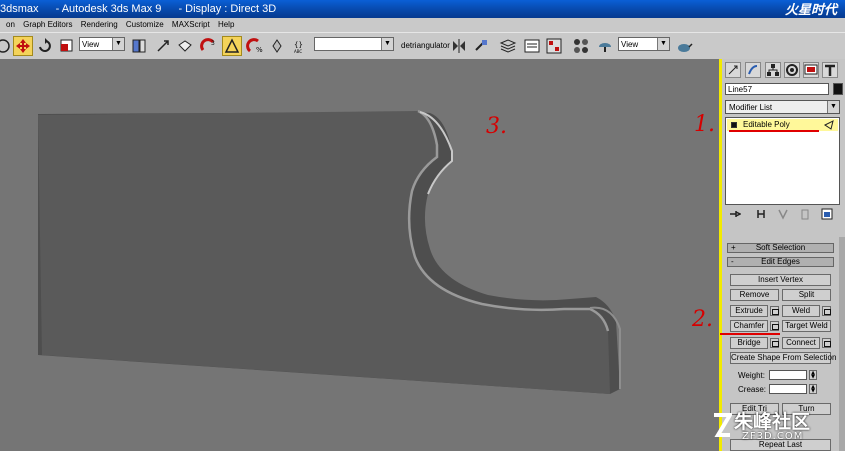 This screenshot has height=451, width=845. I want to click on watermark-url: ZF3D.COM, so click(773, 436).